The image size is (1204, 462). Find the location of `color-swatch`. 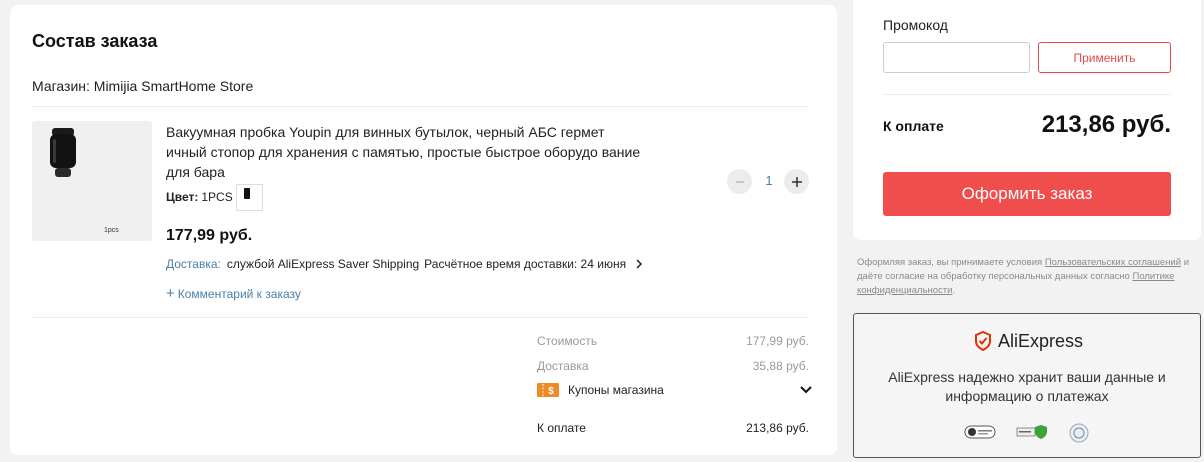

color-swatch is located at coordinates (249, 197).